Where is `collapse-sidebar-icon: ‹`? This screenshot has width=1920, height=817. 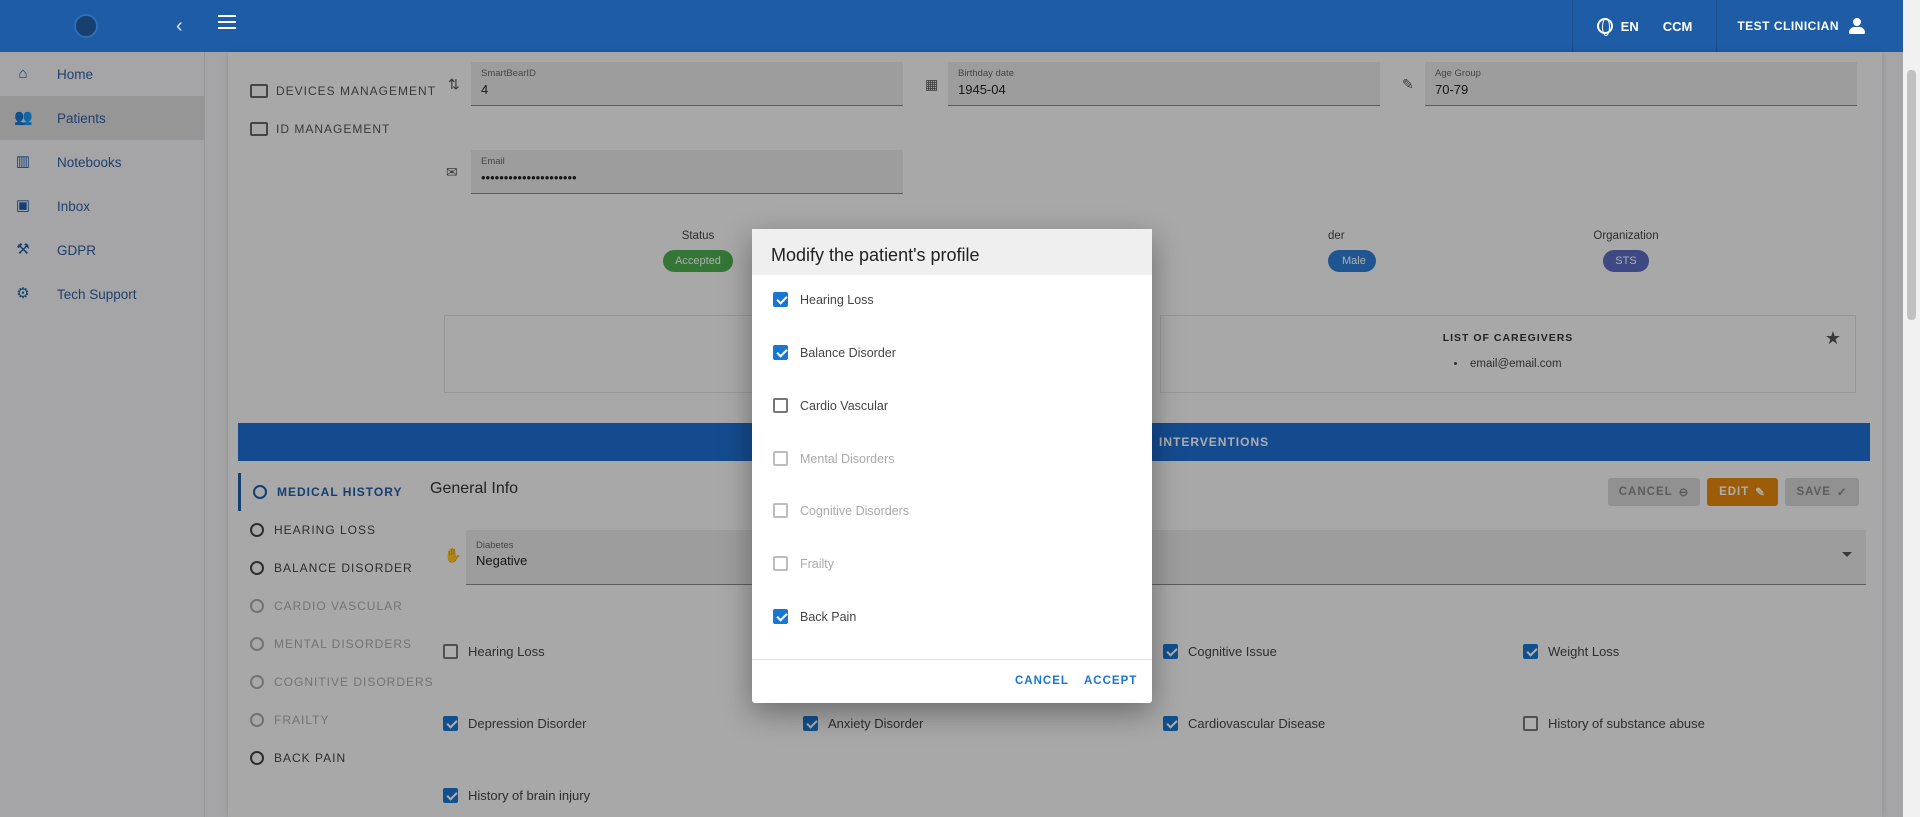
collapse-sidebar-icon: ‹ is located at coordinates (179, 26).